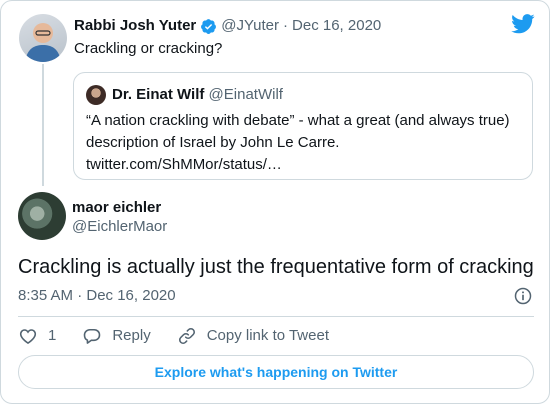 The height and width of the screenshot is (404, 550). What do you see at coordinates (92, 336) in the screenshot?
I see `reply-icon` at bounding box center [92, 336].